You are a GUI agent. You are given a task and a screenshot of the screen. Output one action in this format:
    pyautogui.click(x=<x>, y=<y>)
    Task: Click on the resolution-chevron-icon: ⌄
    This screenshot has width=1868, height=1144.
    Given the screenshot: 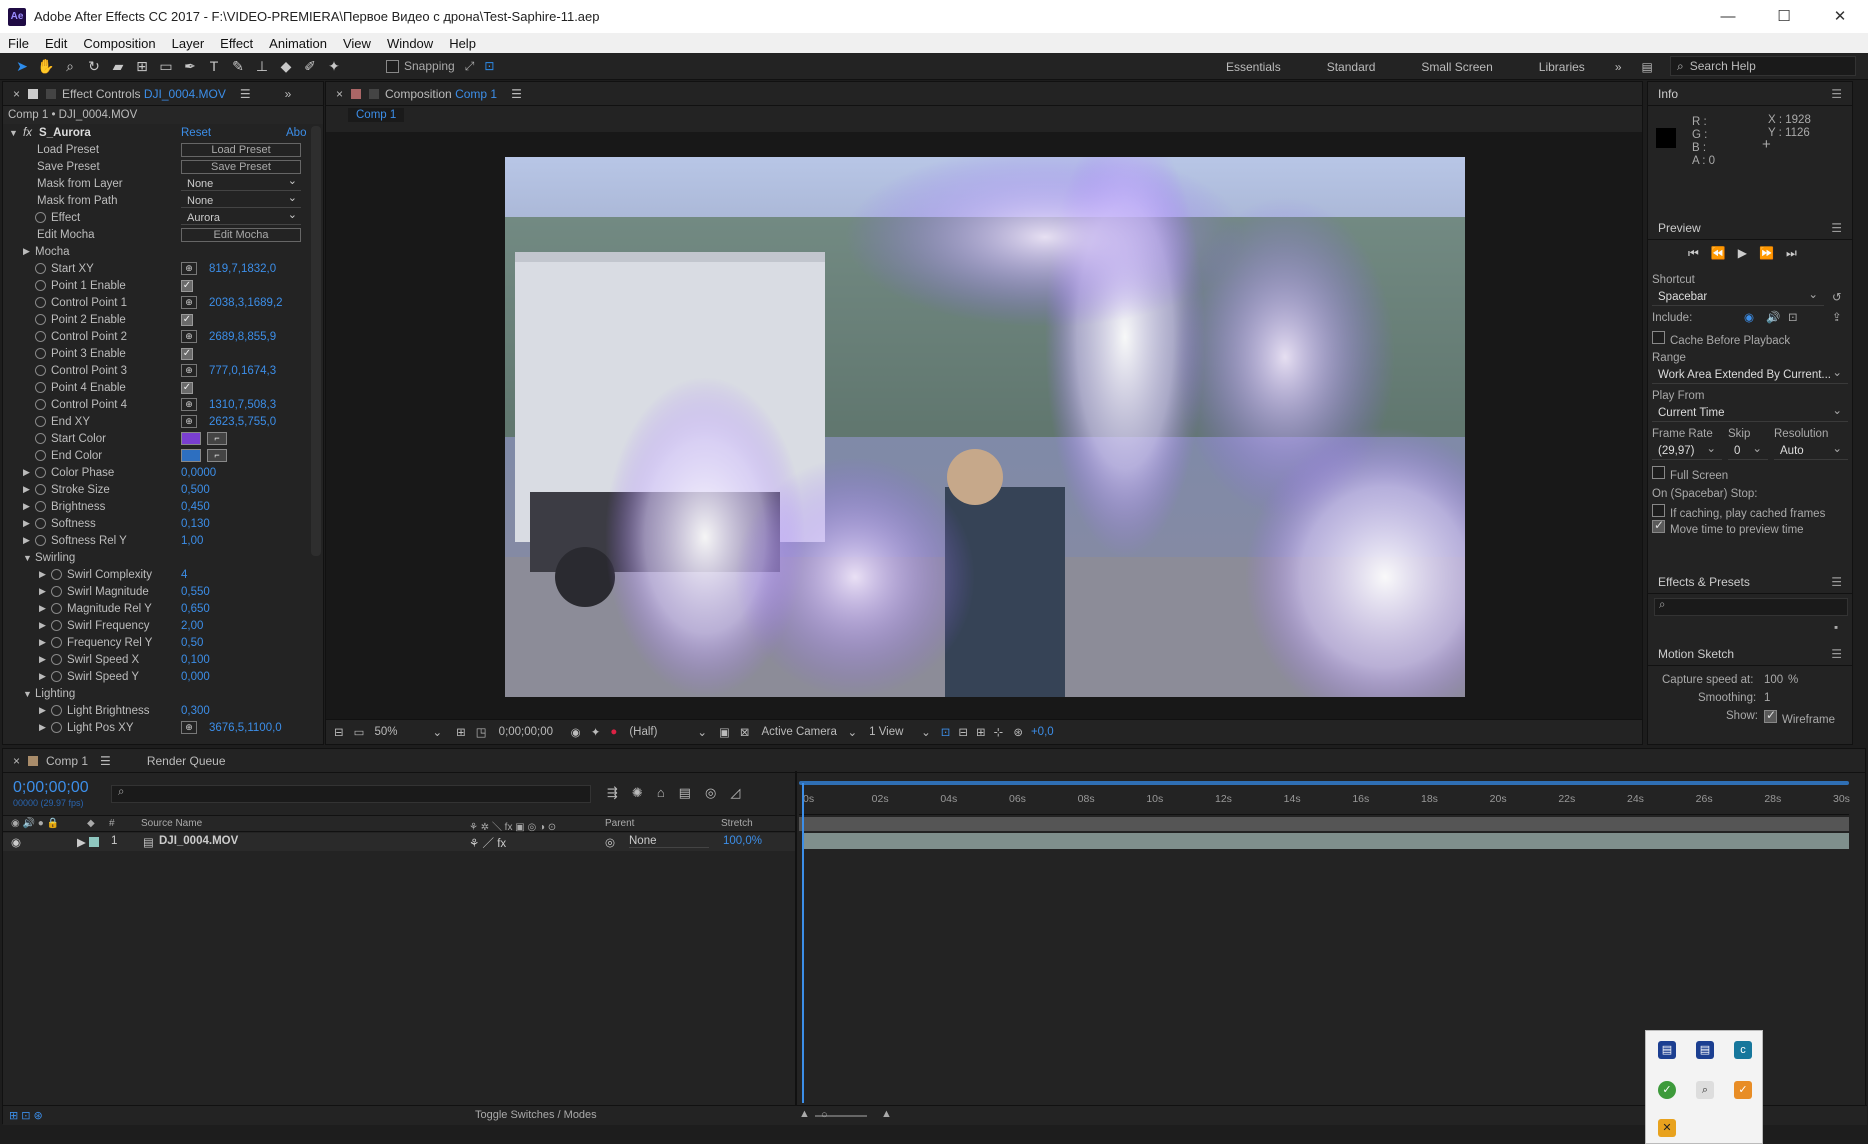 What is the action you would take?
    pyautogui.click(x=702, y=732)
    